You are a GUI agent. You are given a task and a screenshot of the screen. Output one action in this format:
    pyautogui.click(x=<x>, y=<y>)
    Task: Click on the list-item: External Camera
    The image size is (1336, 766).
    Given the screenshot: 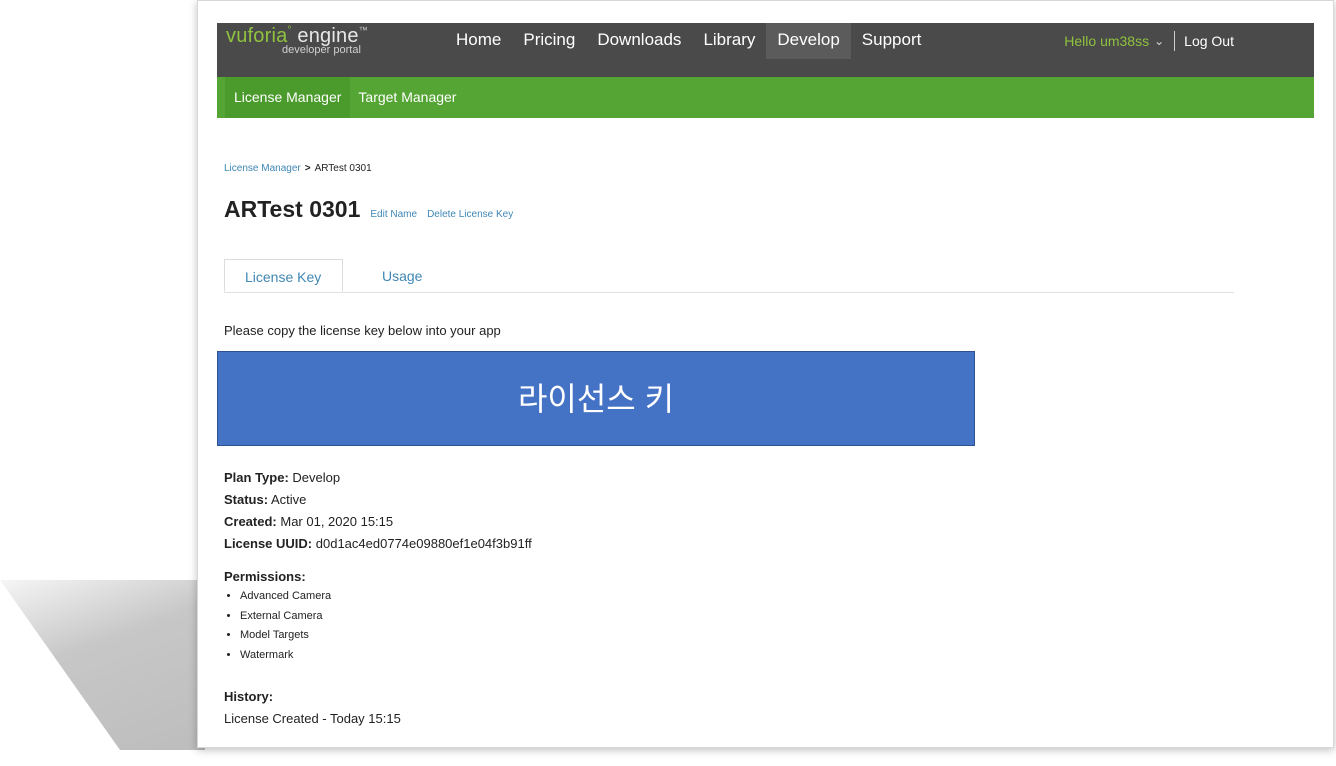 What is the action you would take?
    pyautogui.click(x=285, y=617)
    